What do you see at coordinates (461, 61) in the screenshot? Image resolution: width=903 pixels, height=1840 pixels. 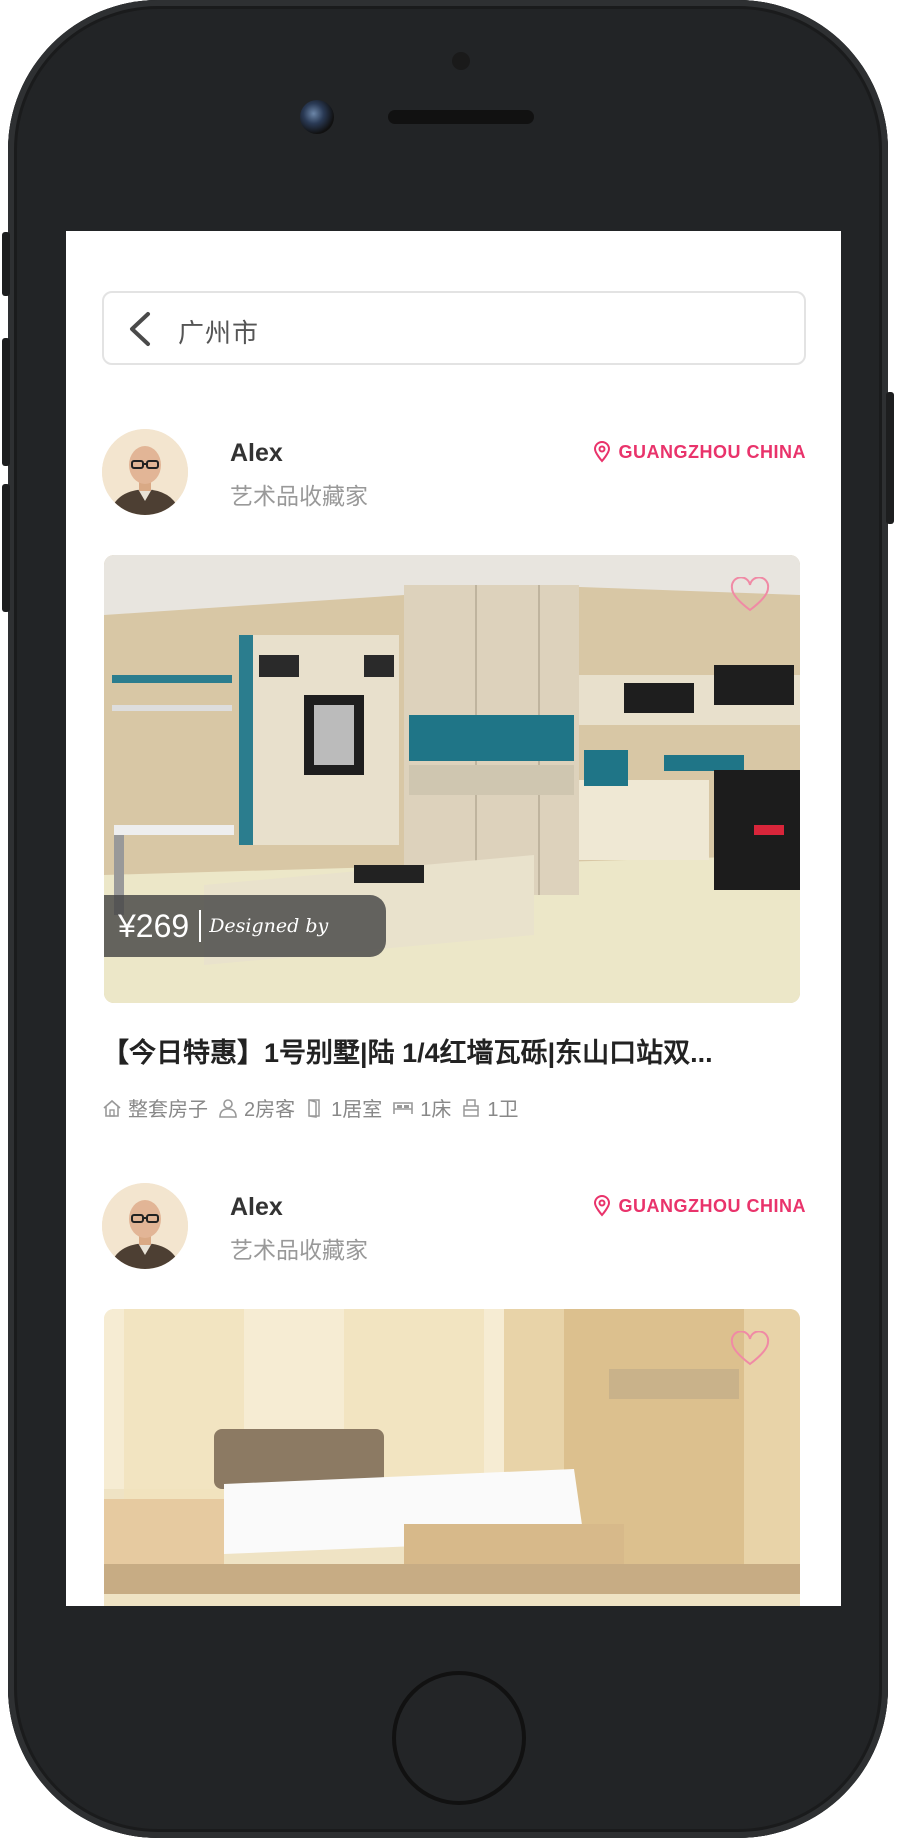 I see `proximity-sensor` at bounding box center [461, 61].